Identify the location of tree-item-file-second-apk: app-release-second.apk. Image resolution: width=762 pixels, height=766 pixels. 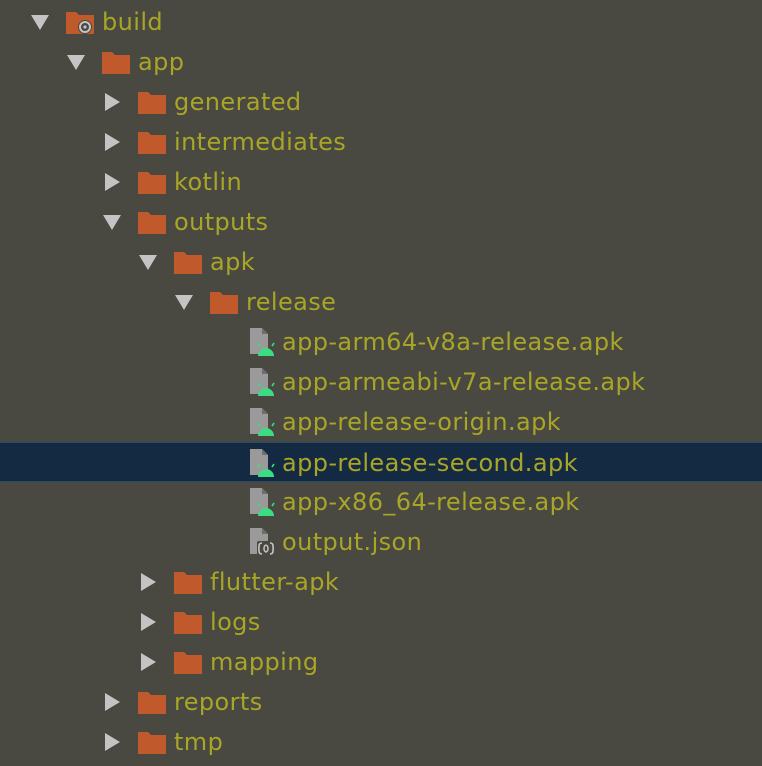
(381, 462).